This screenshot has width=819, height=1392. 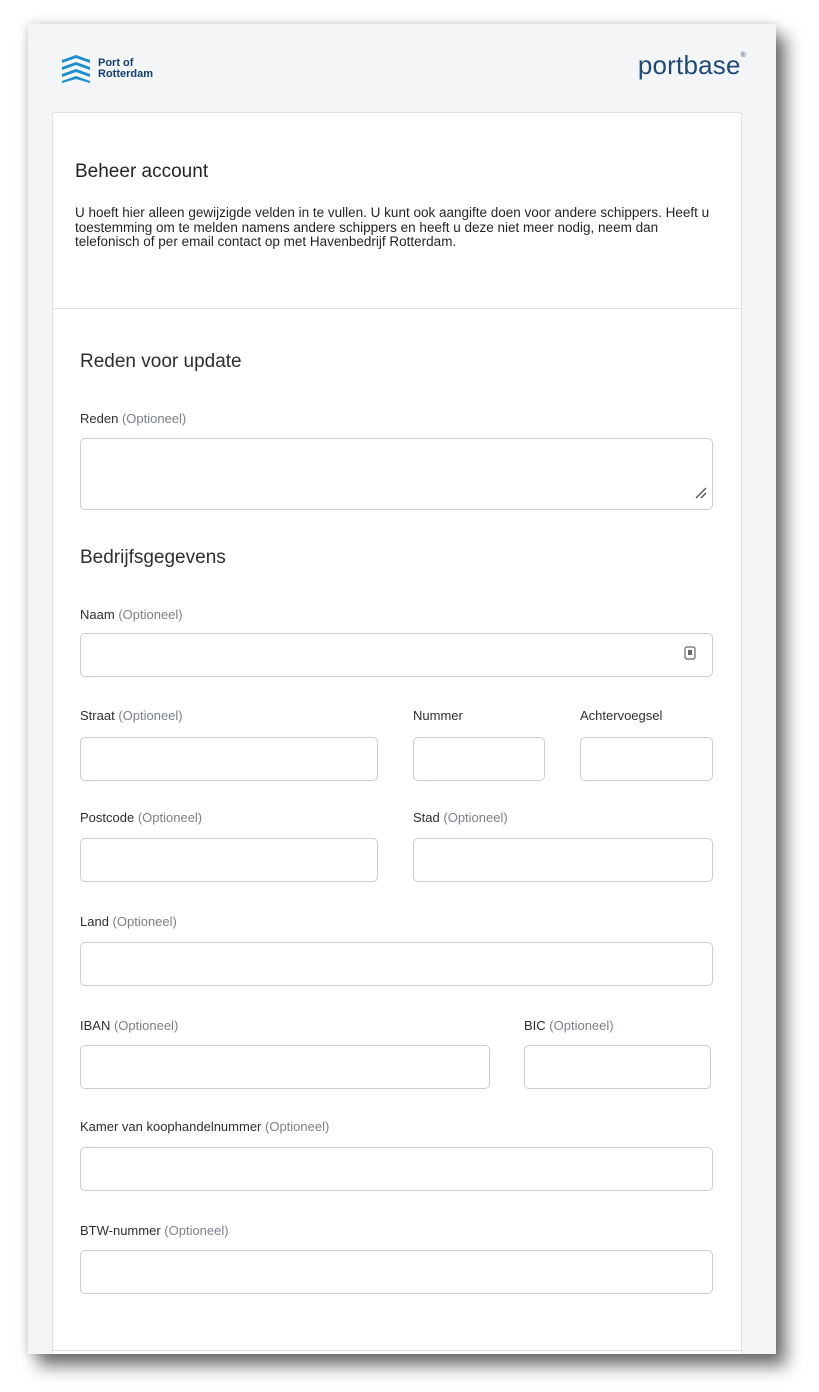 I want to click on btw-label: BTW-nummer (Optioneel), so click(x=154, y=1230).